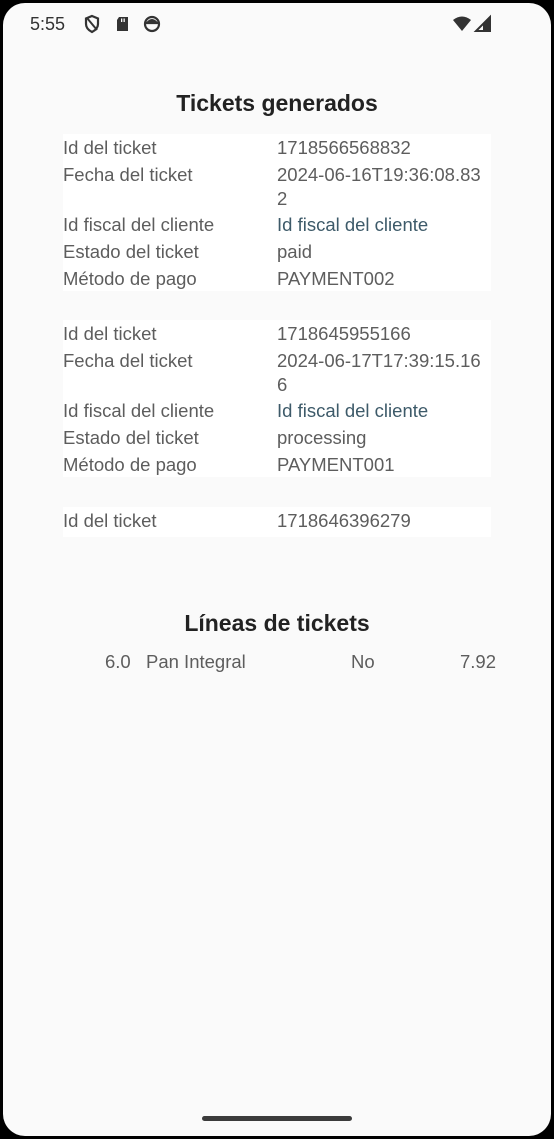 The width and height of the screenshot is (554, 1139). Describe the element at coordinates (363, 661) in the screenshot. I see `line-flag: No` at that location.